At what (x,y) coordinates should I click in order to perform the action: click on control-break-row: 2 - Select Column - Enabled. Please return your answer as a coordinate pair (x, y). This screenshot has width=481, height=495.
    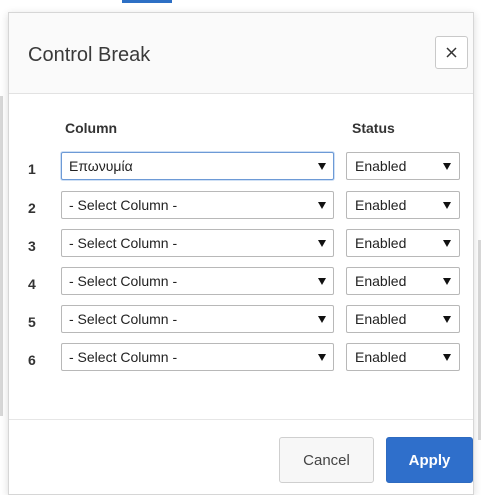
    Looking at the image, I should click on (241, 206).